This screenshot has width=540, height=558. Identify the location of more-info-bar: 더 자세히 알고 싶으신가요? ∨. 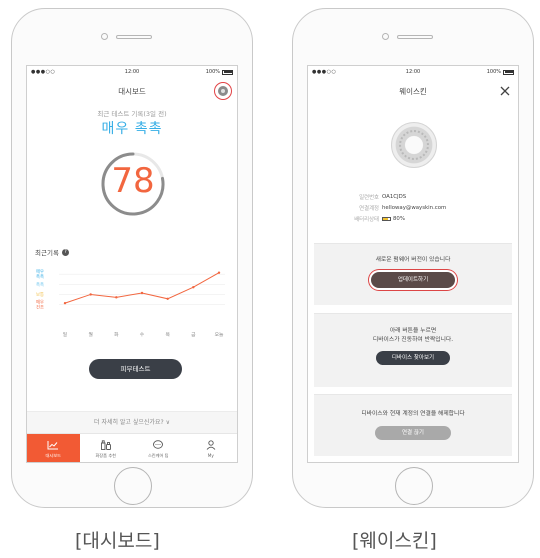
(132, 422).